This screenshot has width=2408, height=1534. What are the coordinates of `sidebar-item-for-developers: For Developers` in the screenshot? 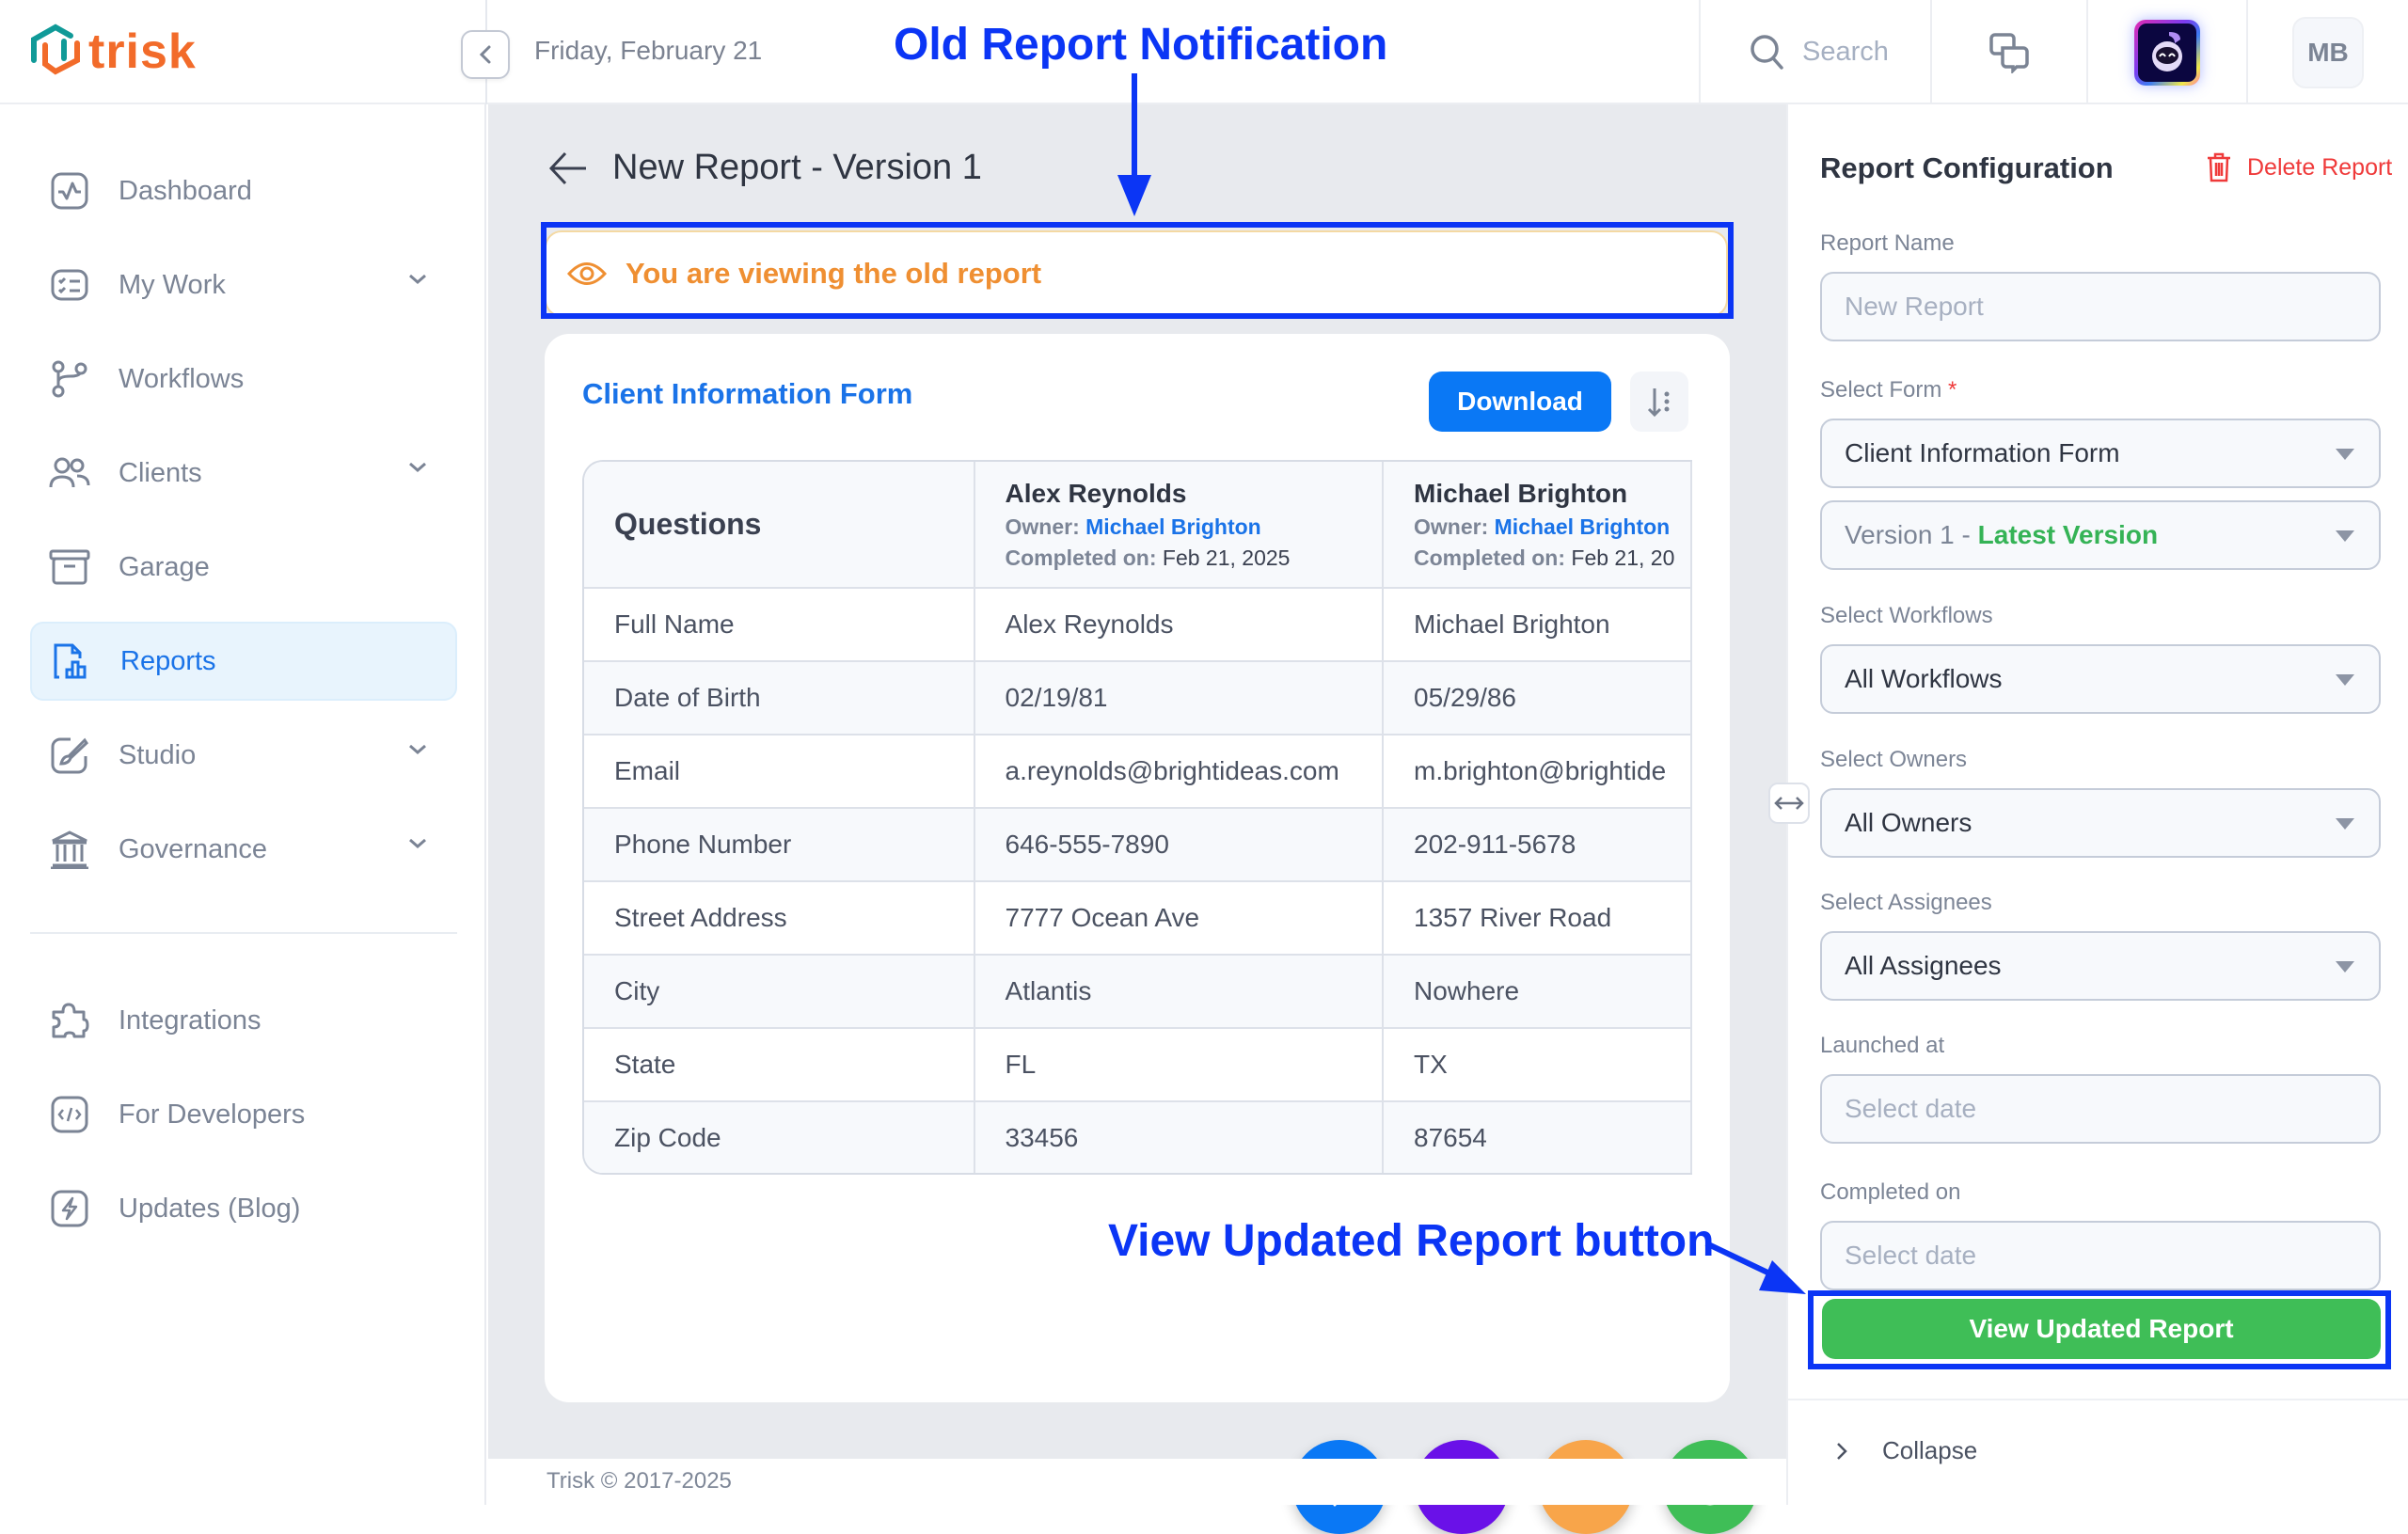 It's located at (244, 1114).